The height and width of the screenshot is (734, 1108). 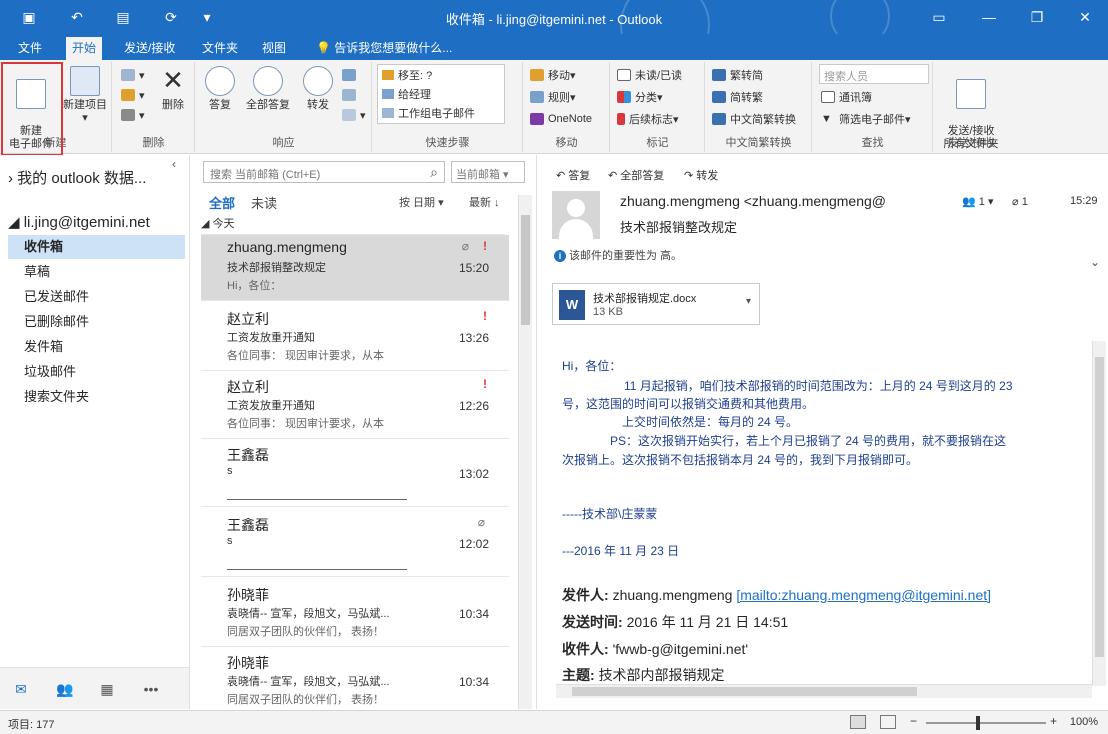 I want to click on message-row: 赵立利 ! 工资发放重开通知 13:26 各位同事： 现因审计要求，从本, so click(x=355, y=338).